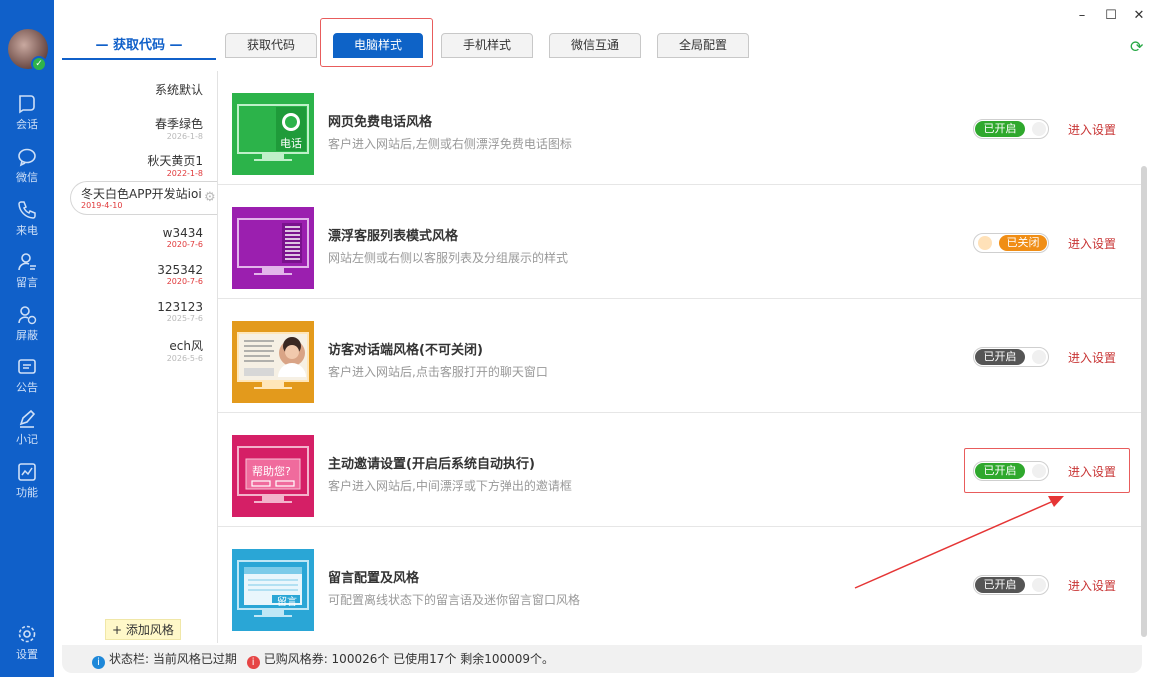 Image resolution: width=1153 pixels, height=677 pixels. What do you see at coordinates (27, 648) in the screenshot?
I see `rail-item-settings: 设置` at bounding box center [27, 648].